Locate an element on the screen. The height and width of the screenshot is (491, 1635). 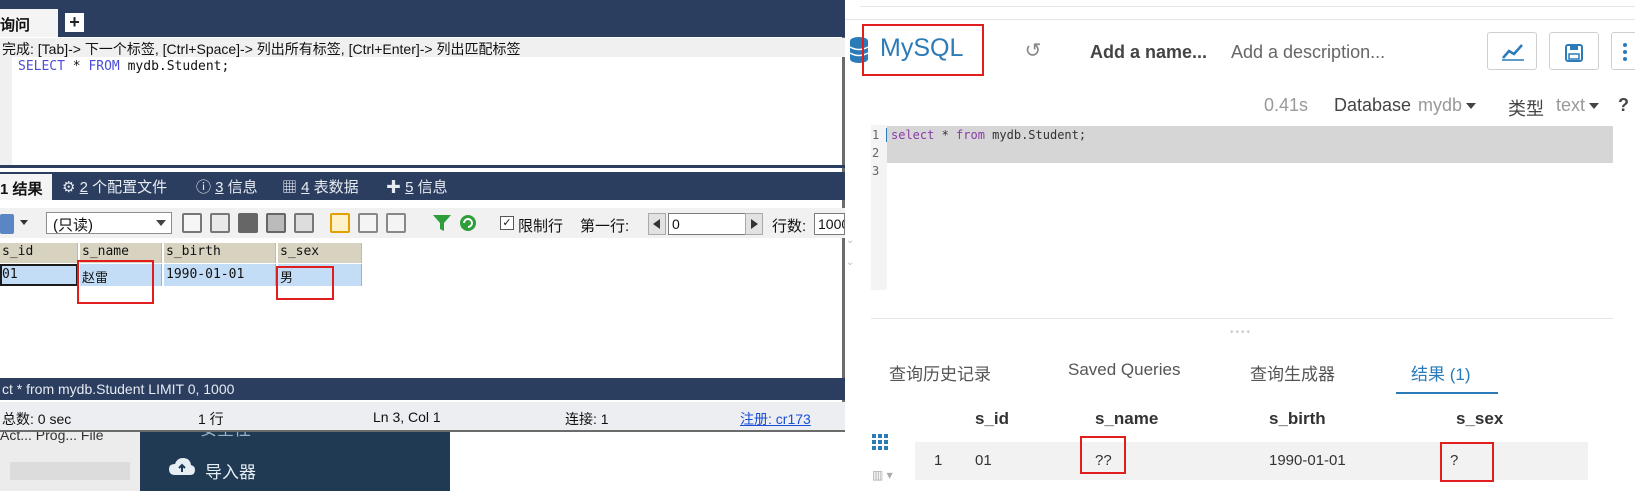
sql-editor-code: SELECT * FROM mydb.Student; is located at coordinates (123, 66).